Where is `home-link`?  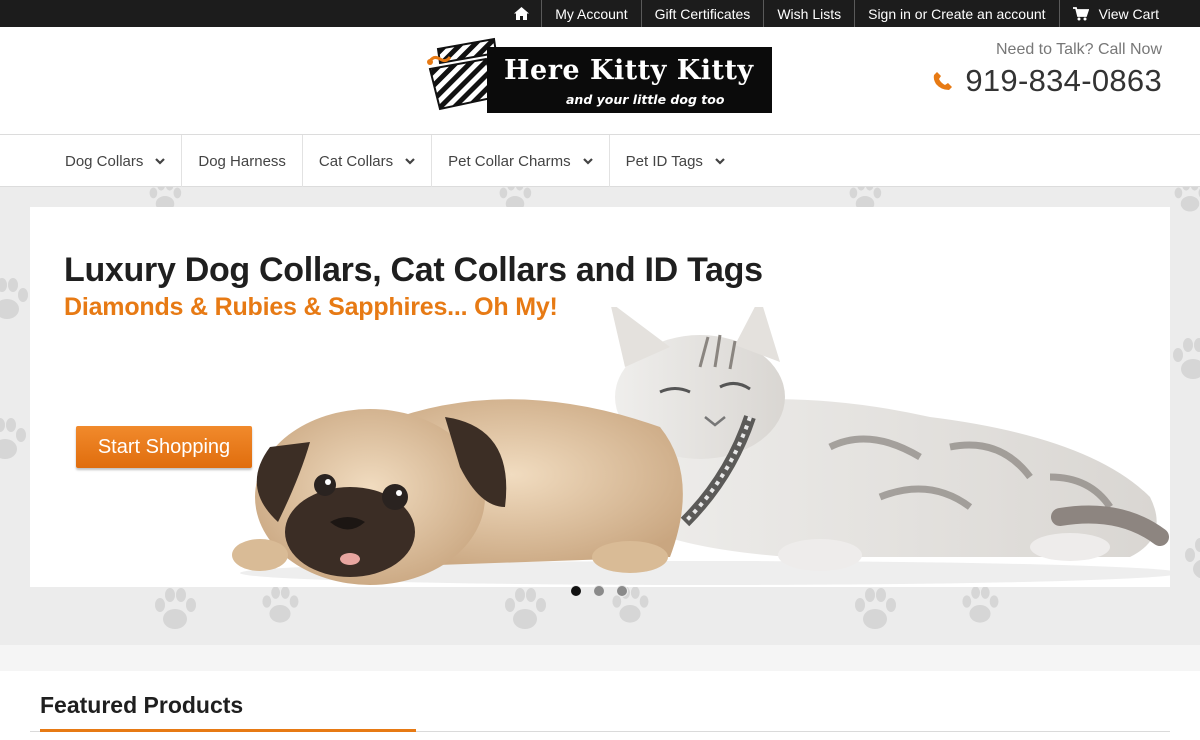 home-link is located at coordinates (521, 13).